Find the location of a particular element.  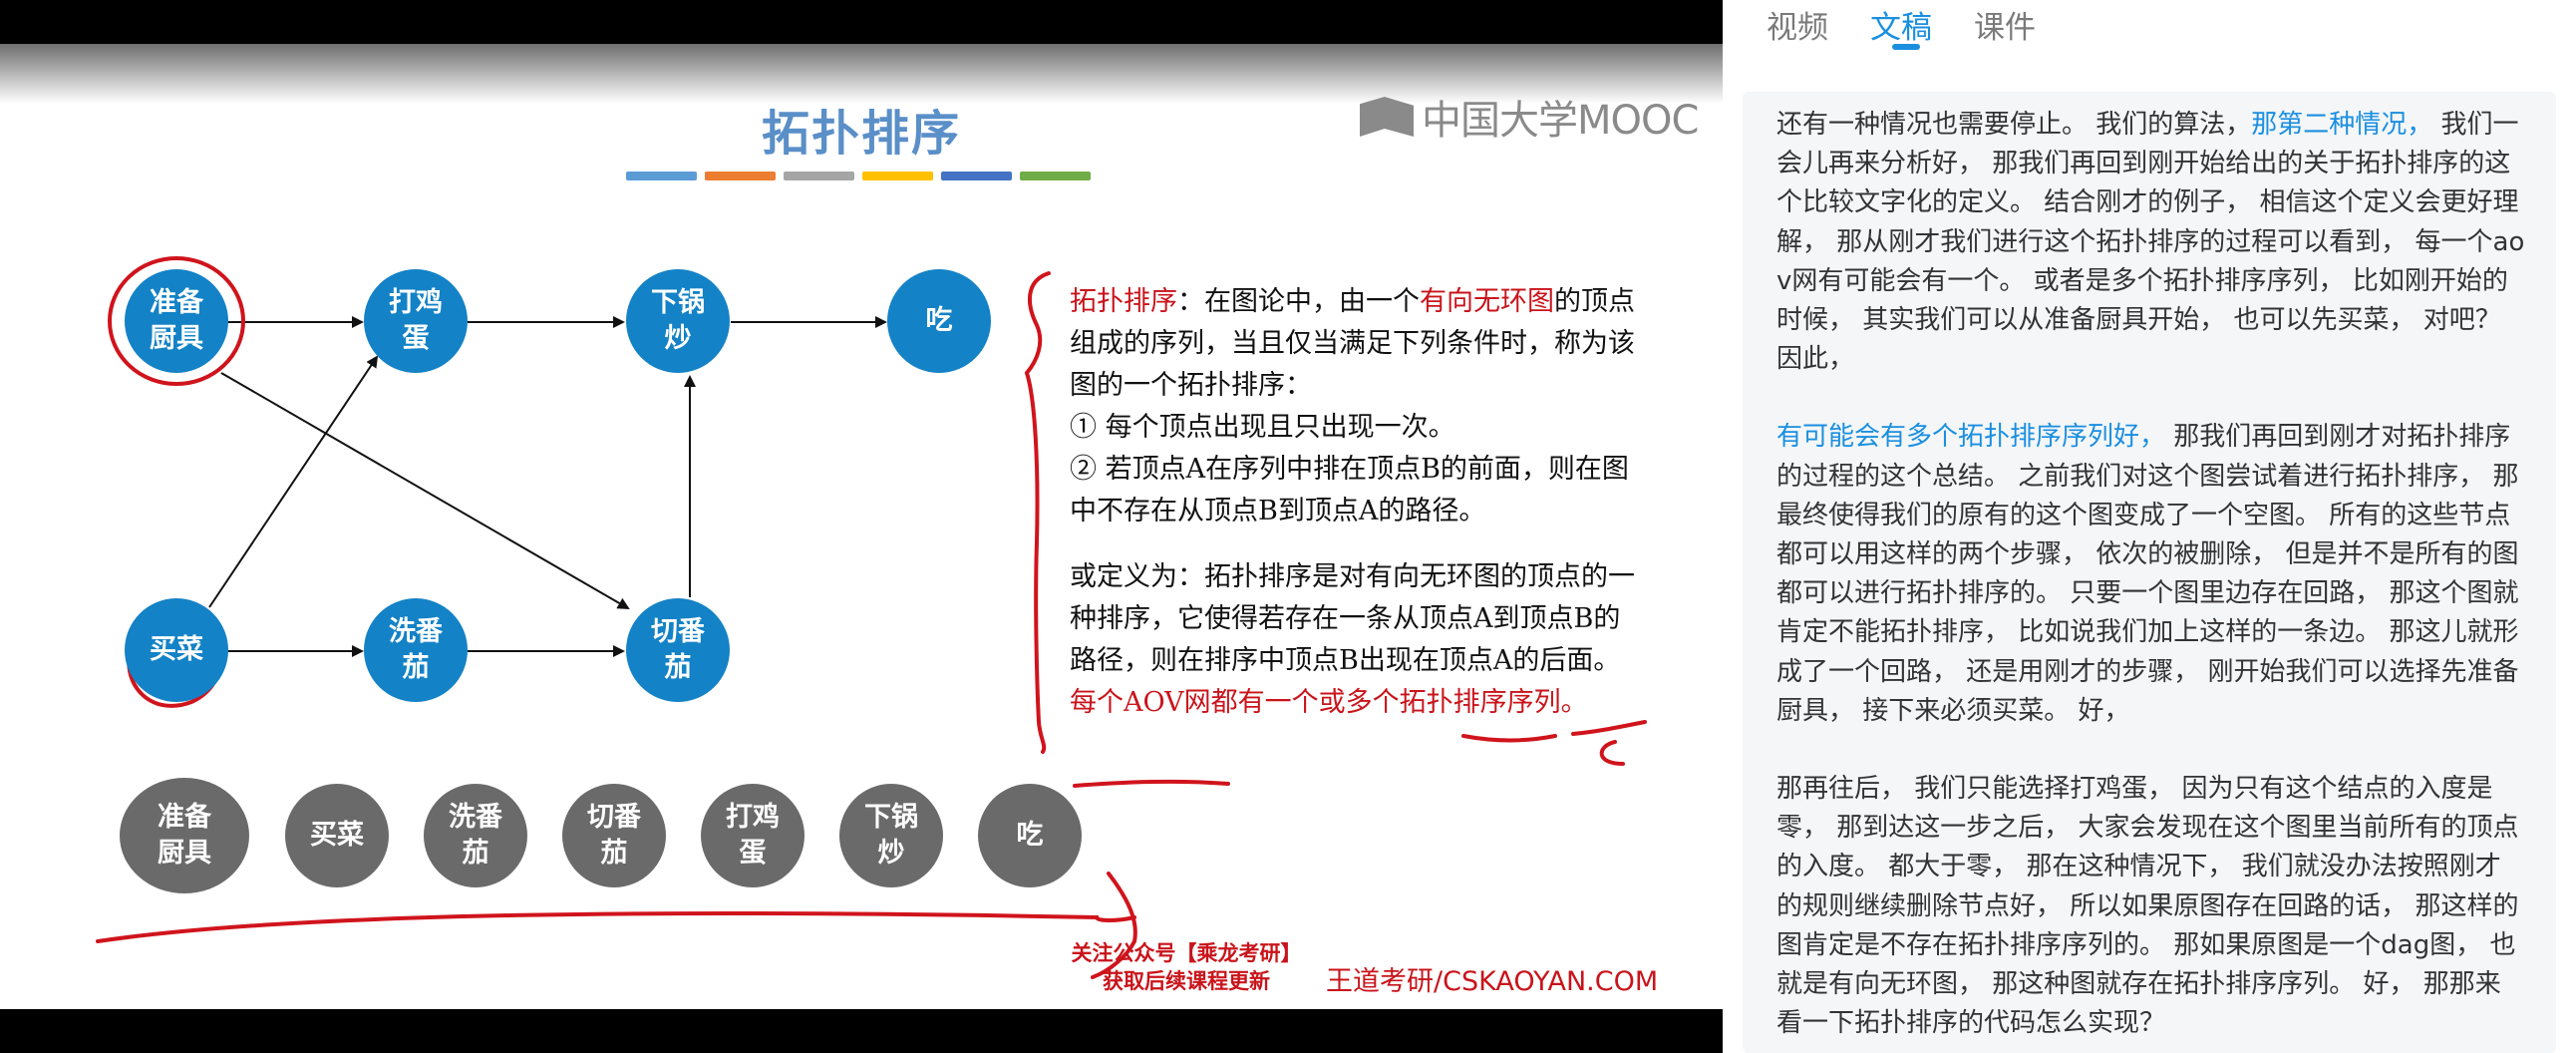

seq-node-1: 准备厨具 is located at coordinates (184, 836).